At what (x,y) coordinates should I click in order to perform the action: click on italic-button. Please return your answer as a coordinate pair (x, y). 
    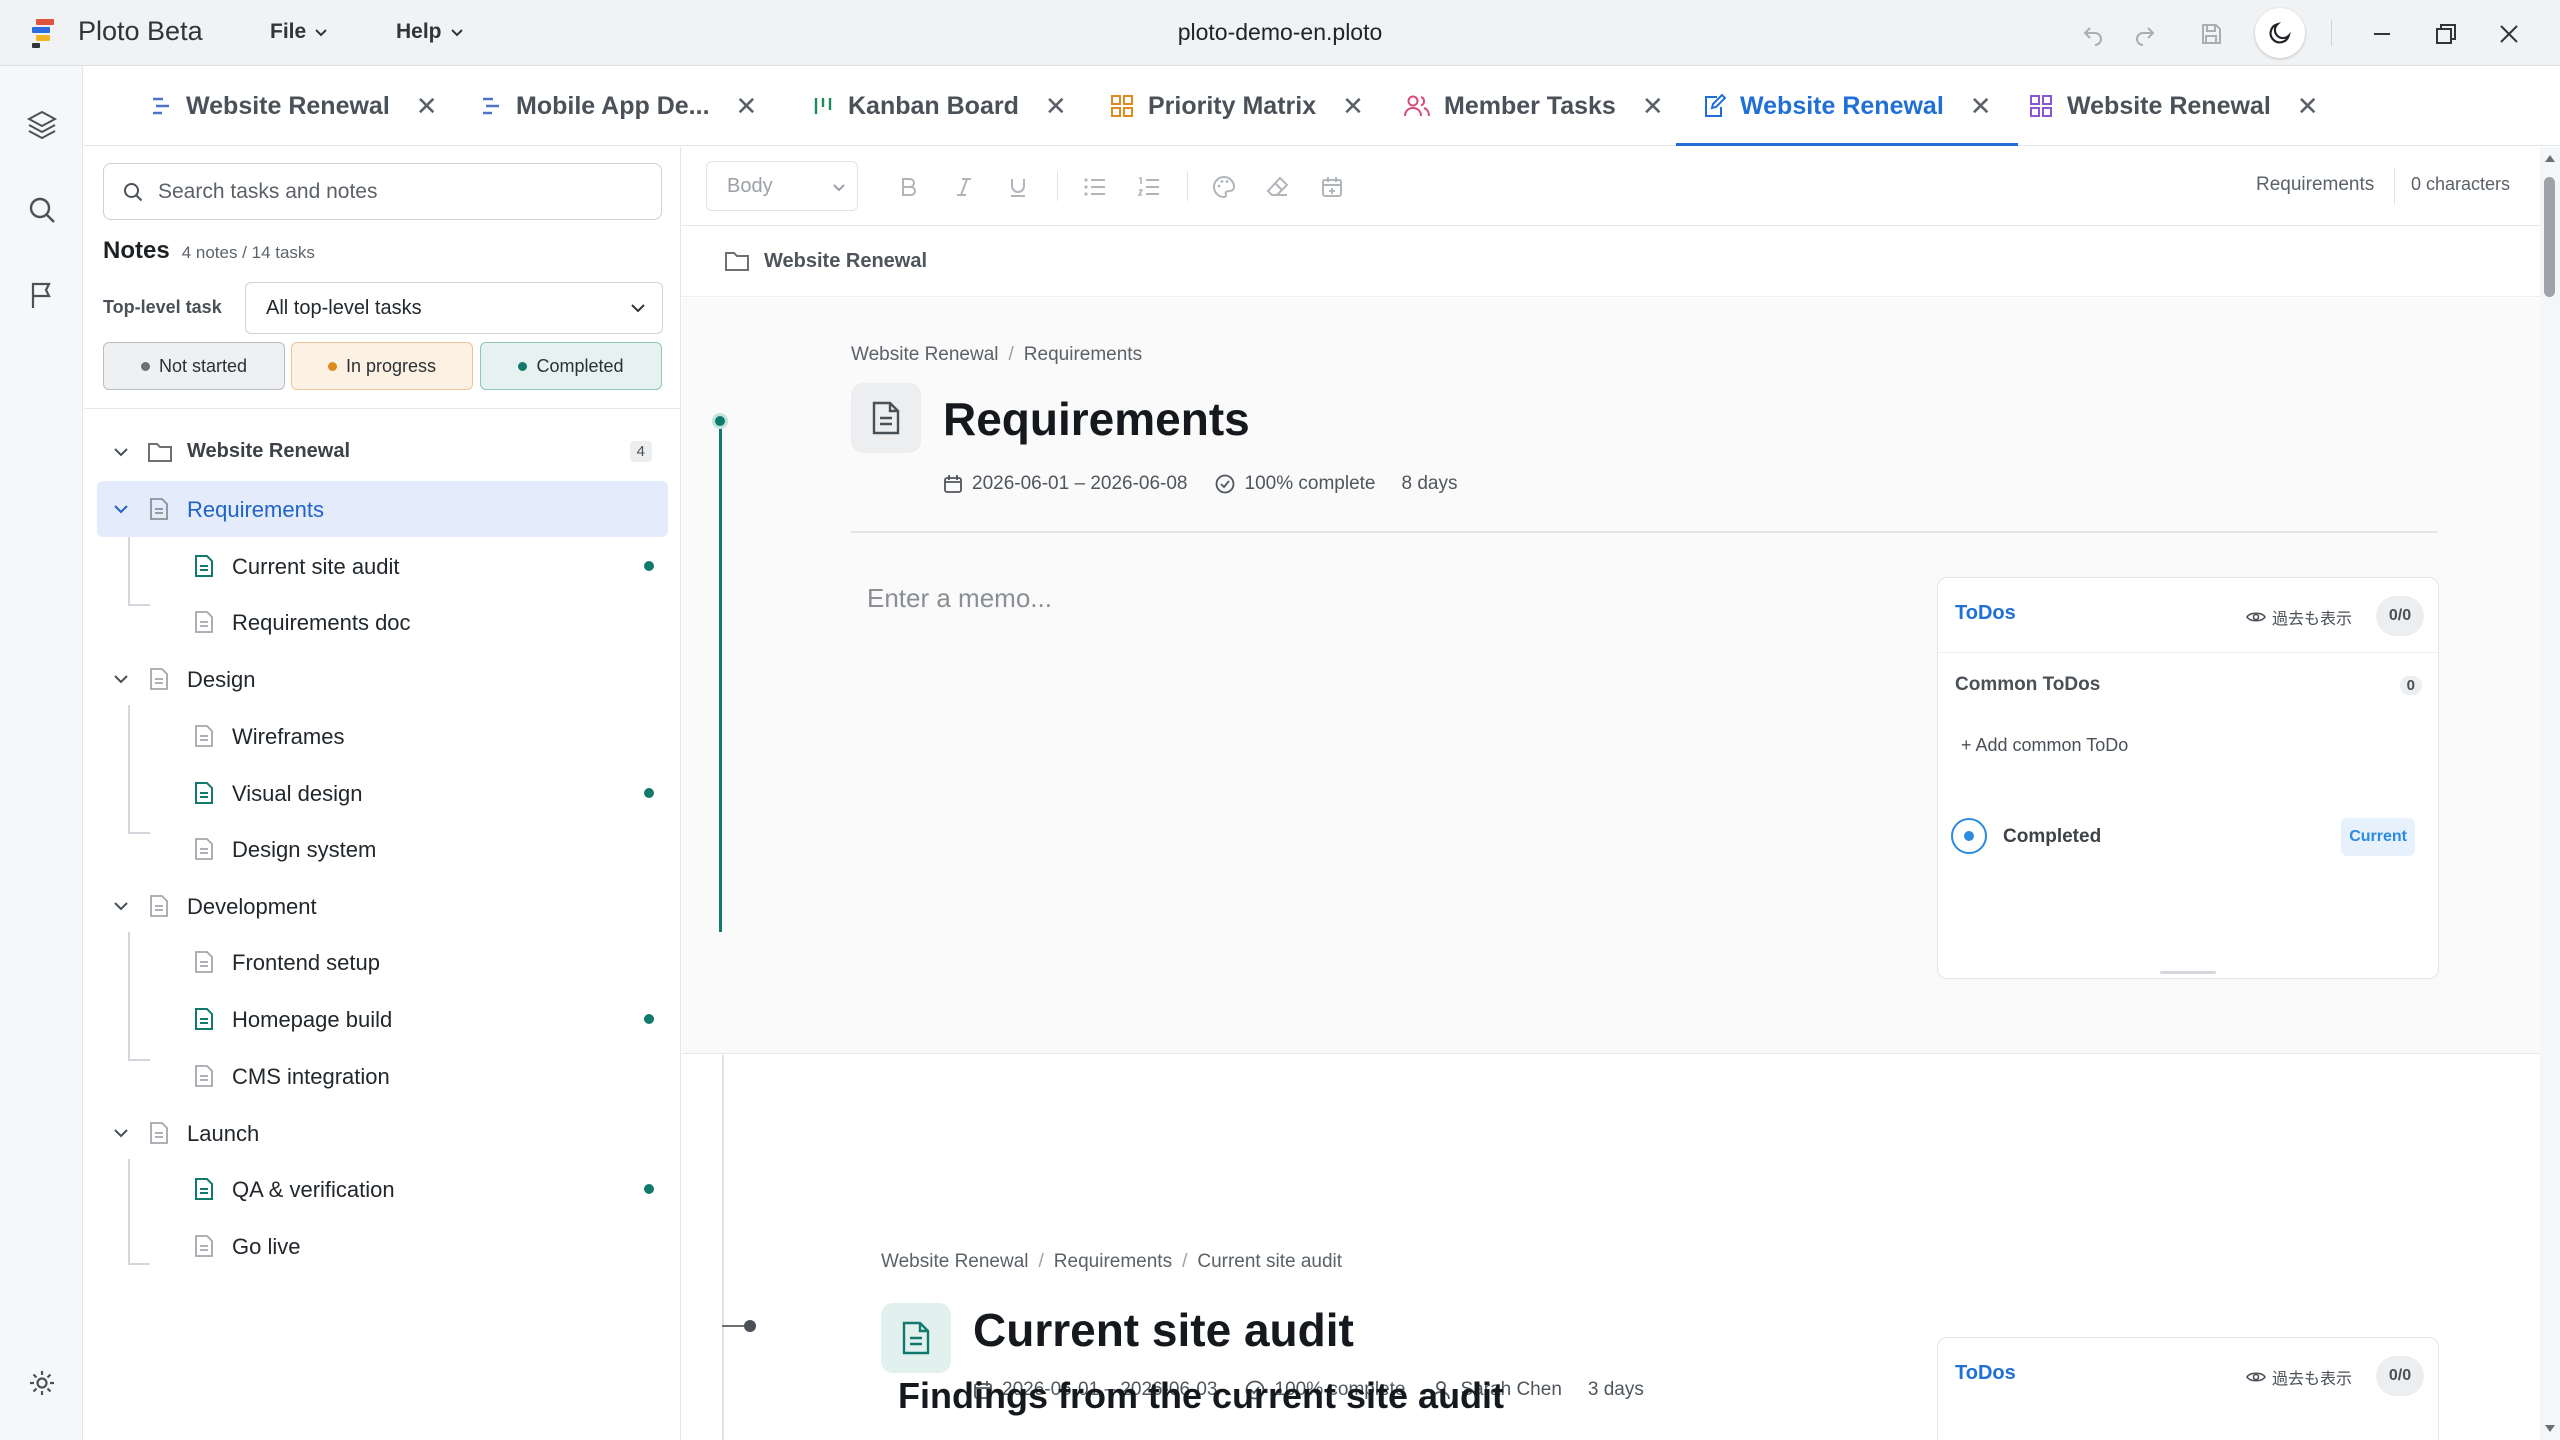
    Looking at the image, I should click on (964, 187).